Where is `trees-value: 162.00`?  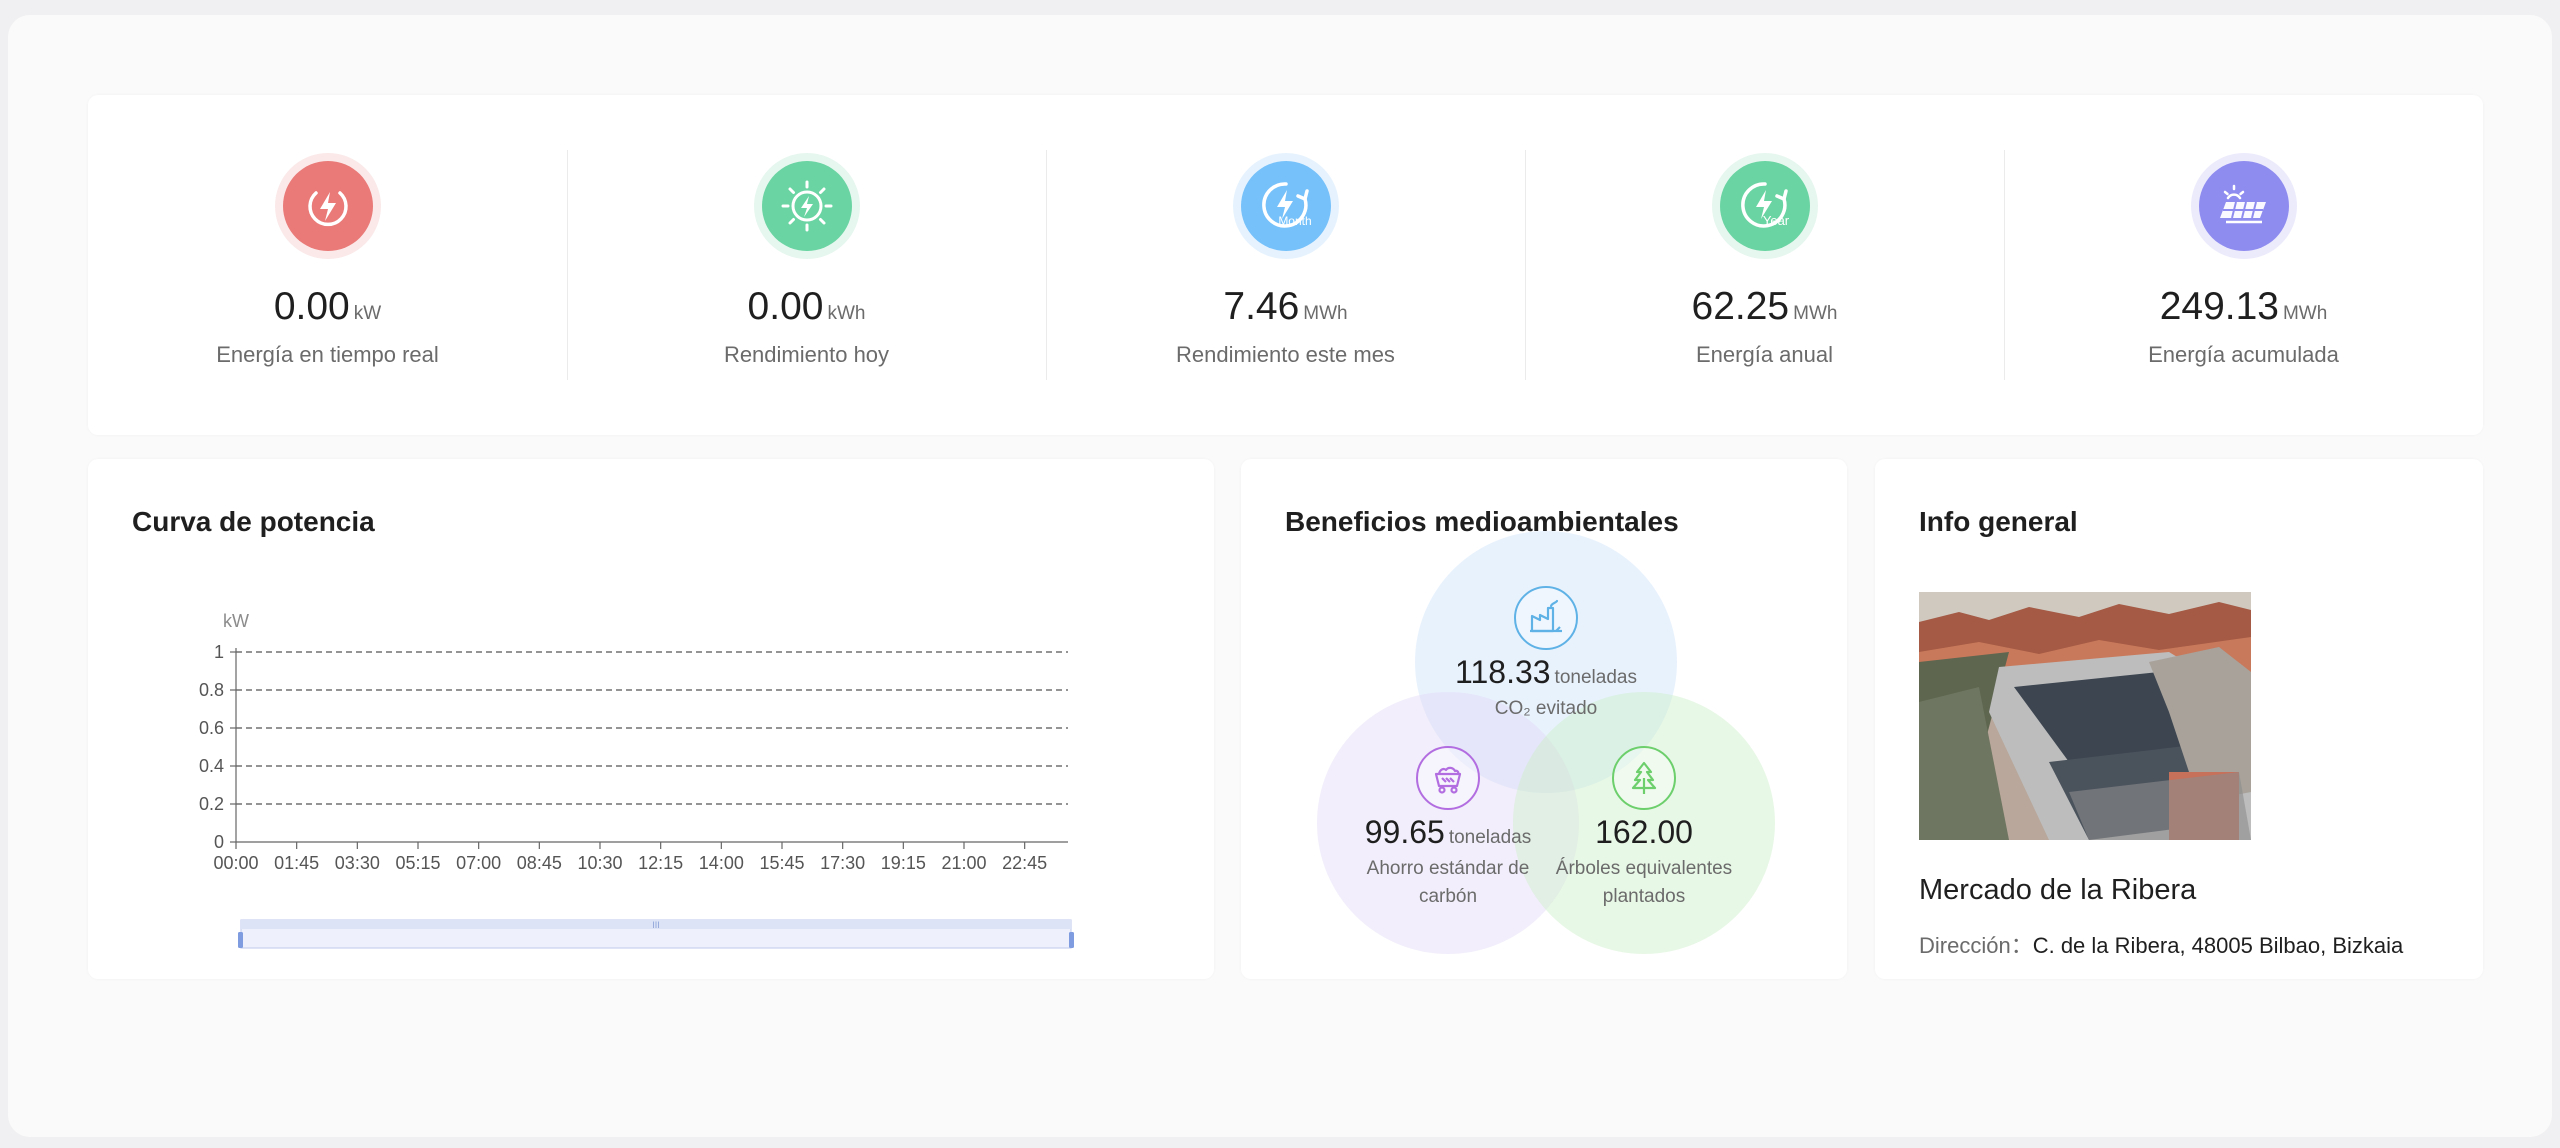
trees-value: 162.00 is located at coordinates (1644, 832).